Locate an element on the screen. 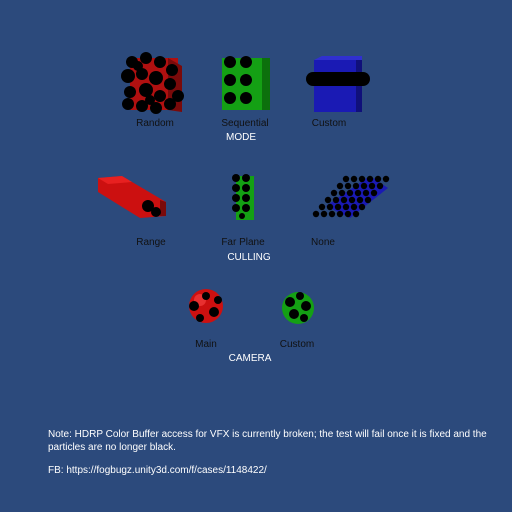 The height and width of the screenshot is (512, 512). camera-main-object is located at coordinates (206, 306).